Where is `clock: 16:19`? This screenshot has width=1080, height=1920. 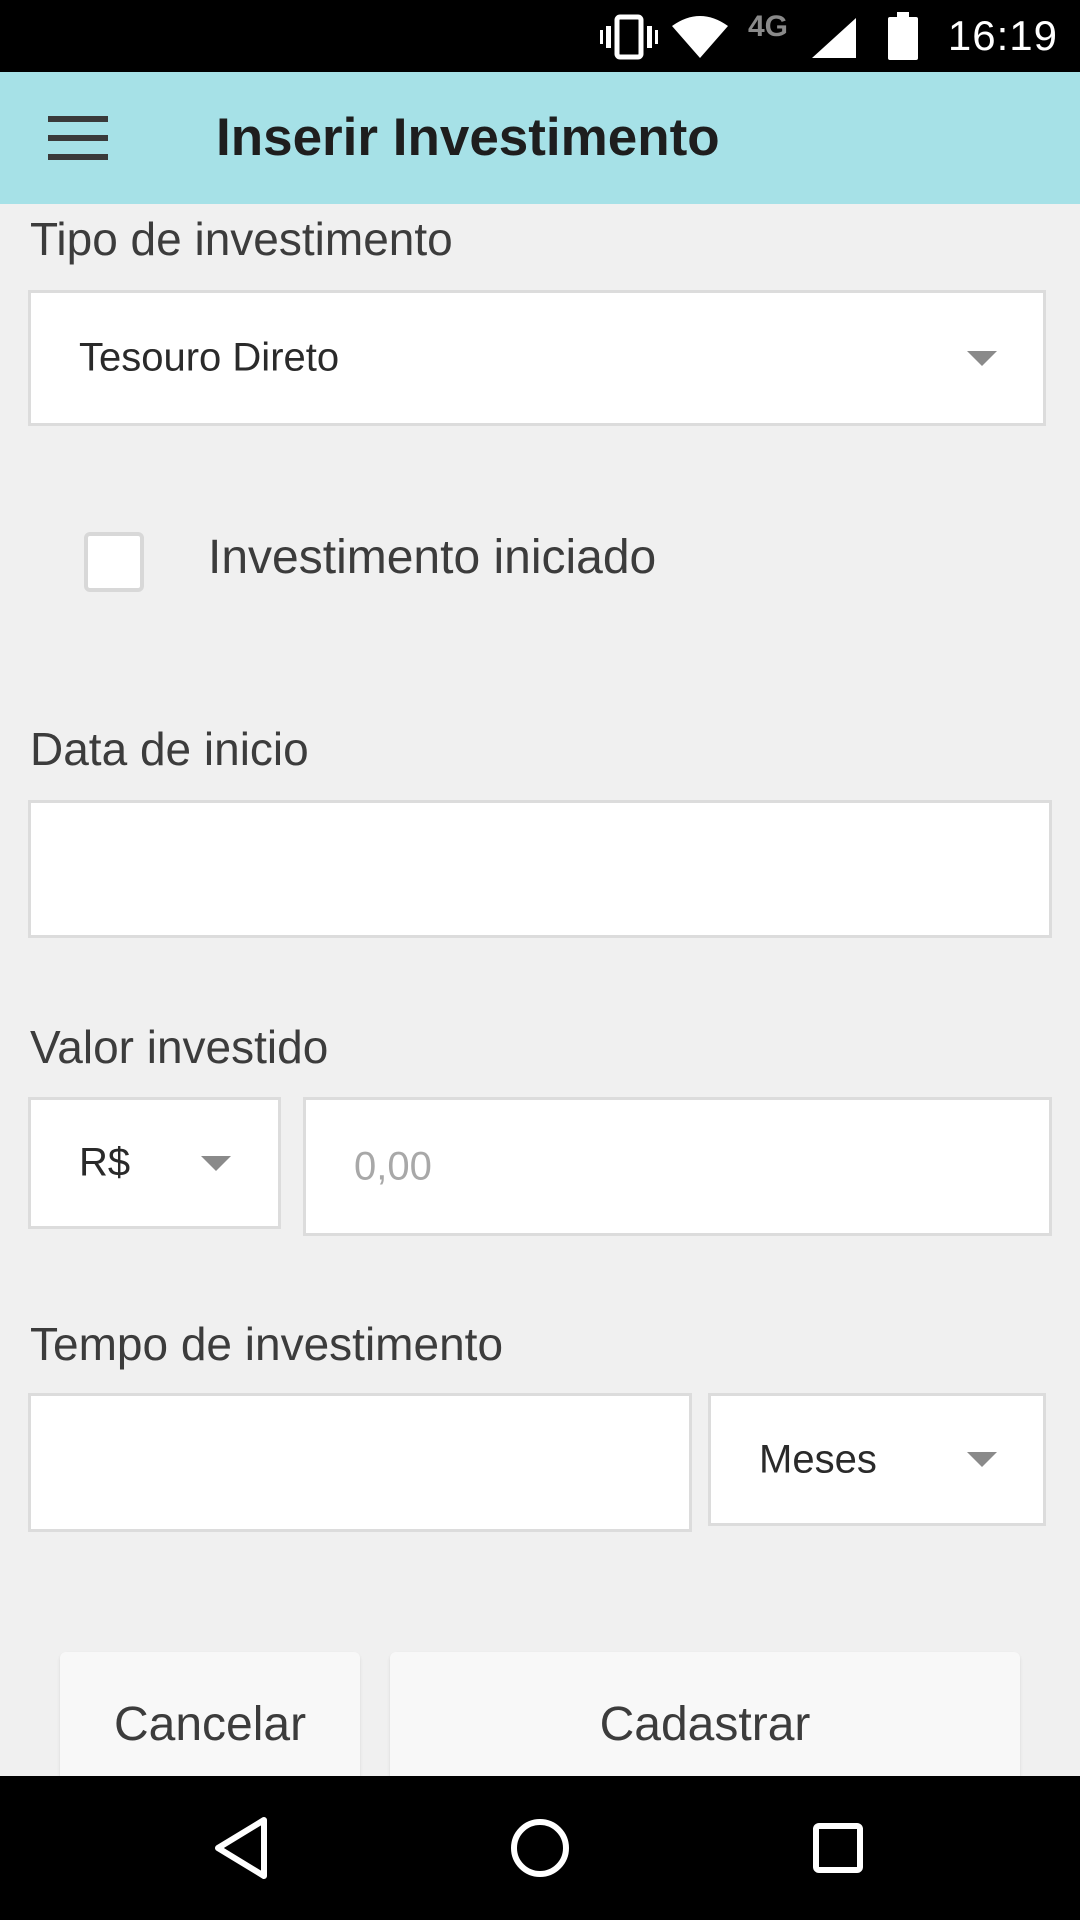
clock: 16:19 is located at coordinates (1002, 35).